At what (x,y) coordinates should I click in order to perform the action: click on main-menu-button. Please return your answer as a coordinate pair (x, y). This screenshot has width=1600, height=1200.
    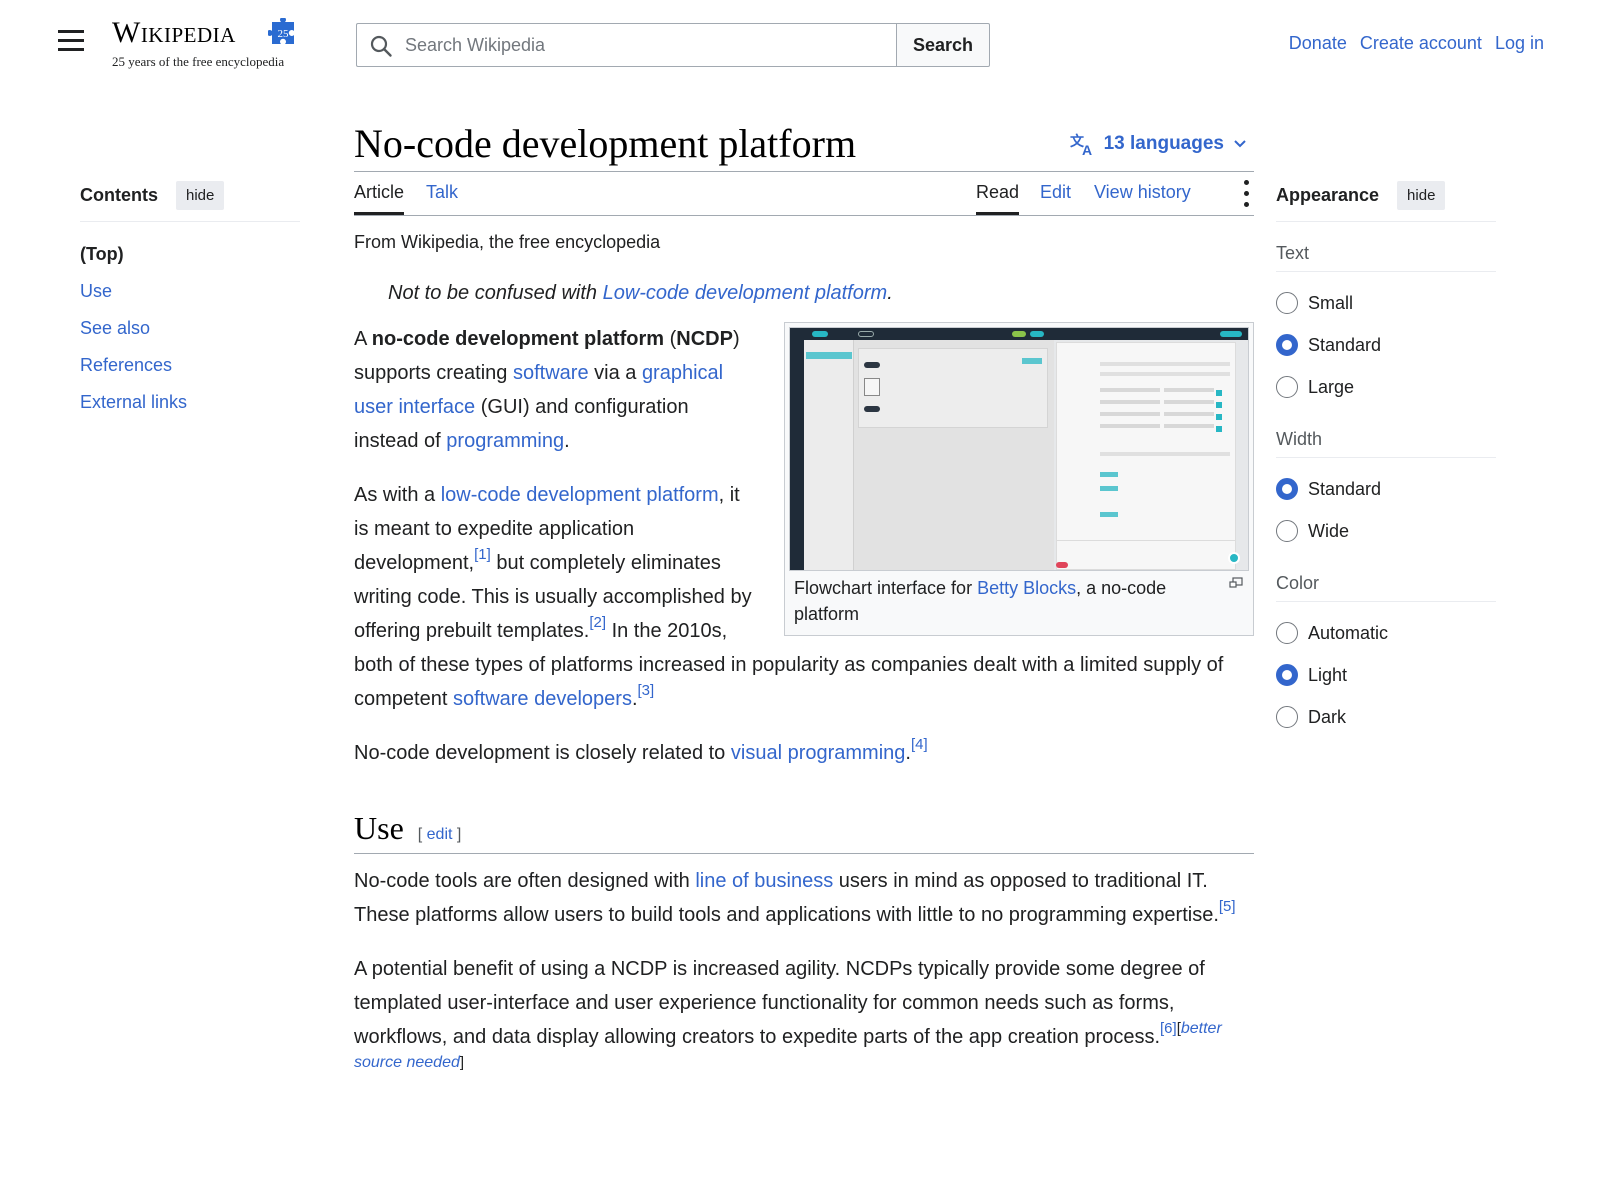
    Looking at the image, I should click on (71, 44).